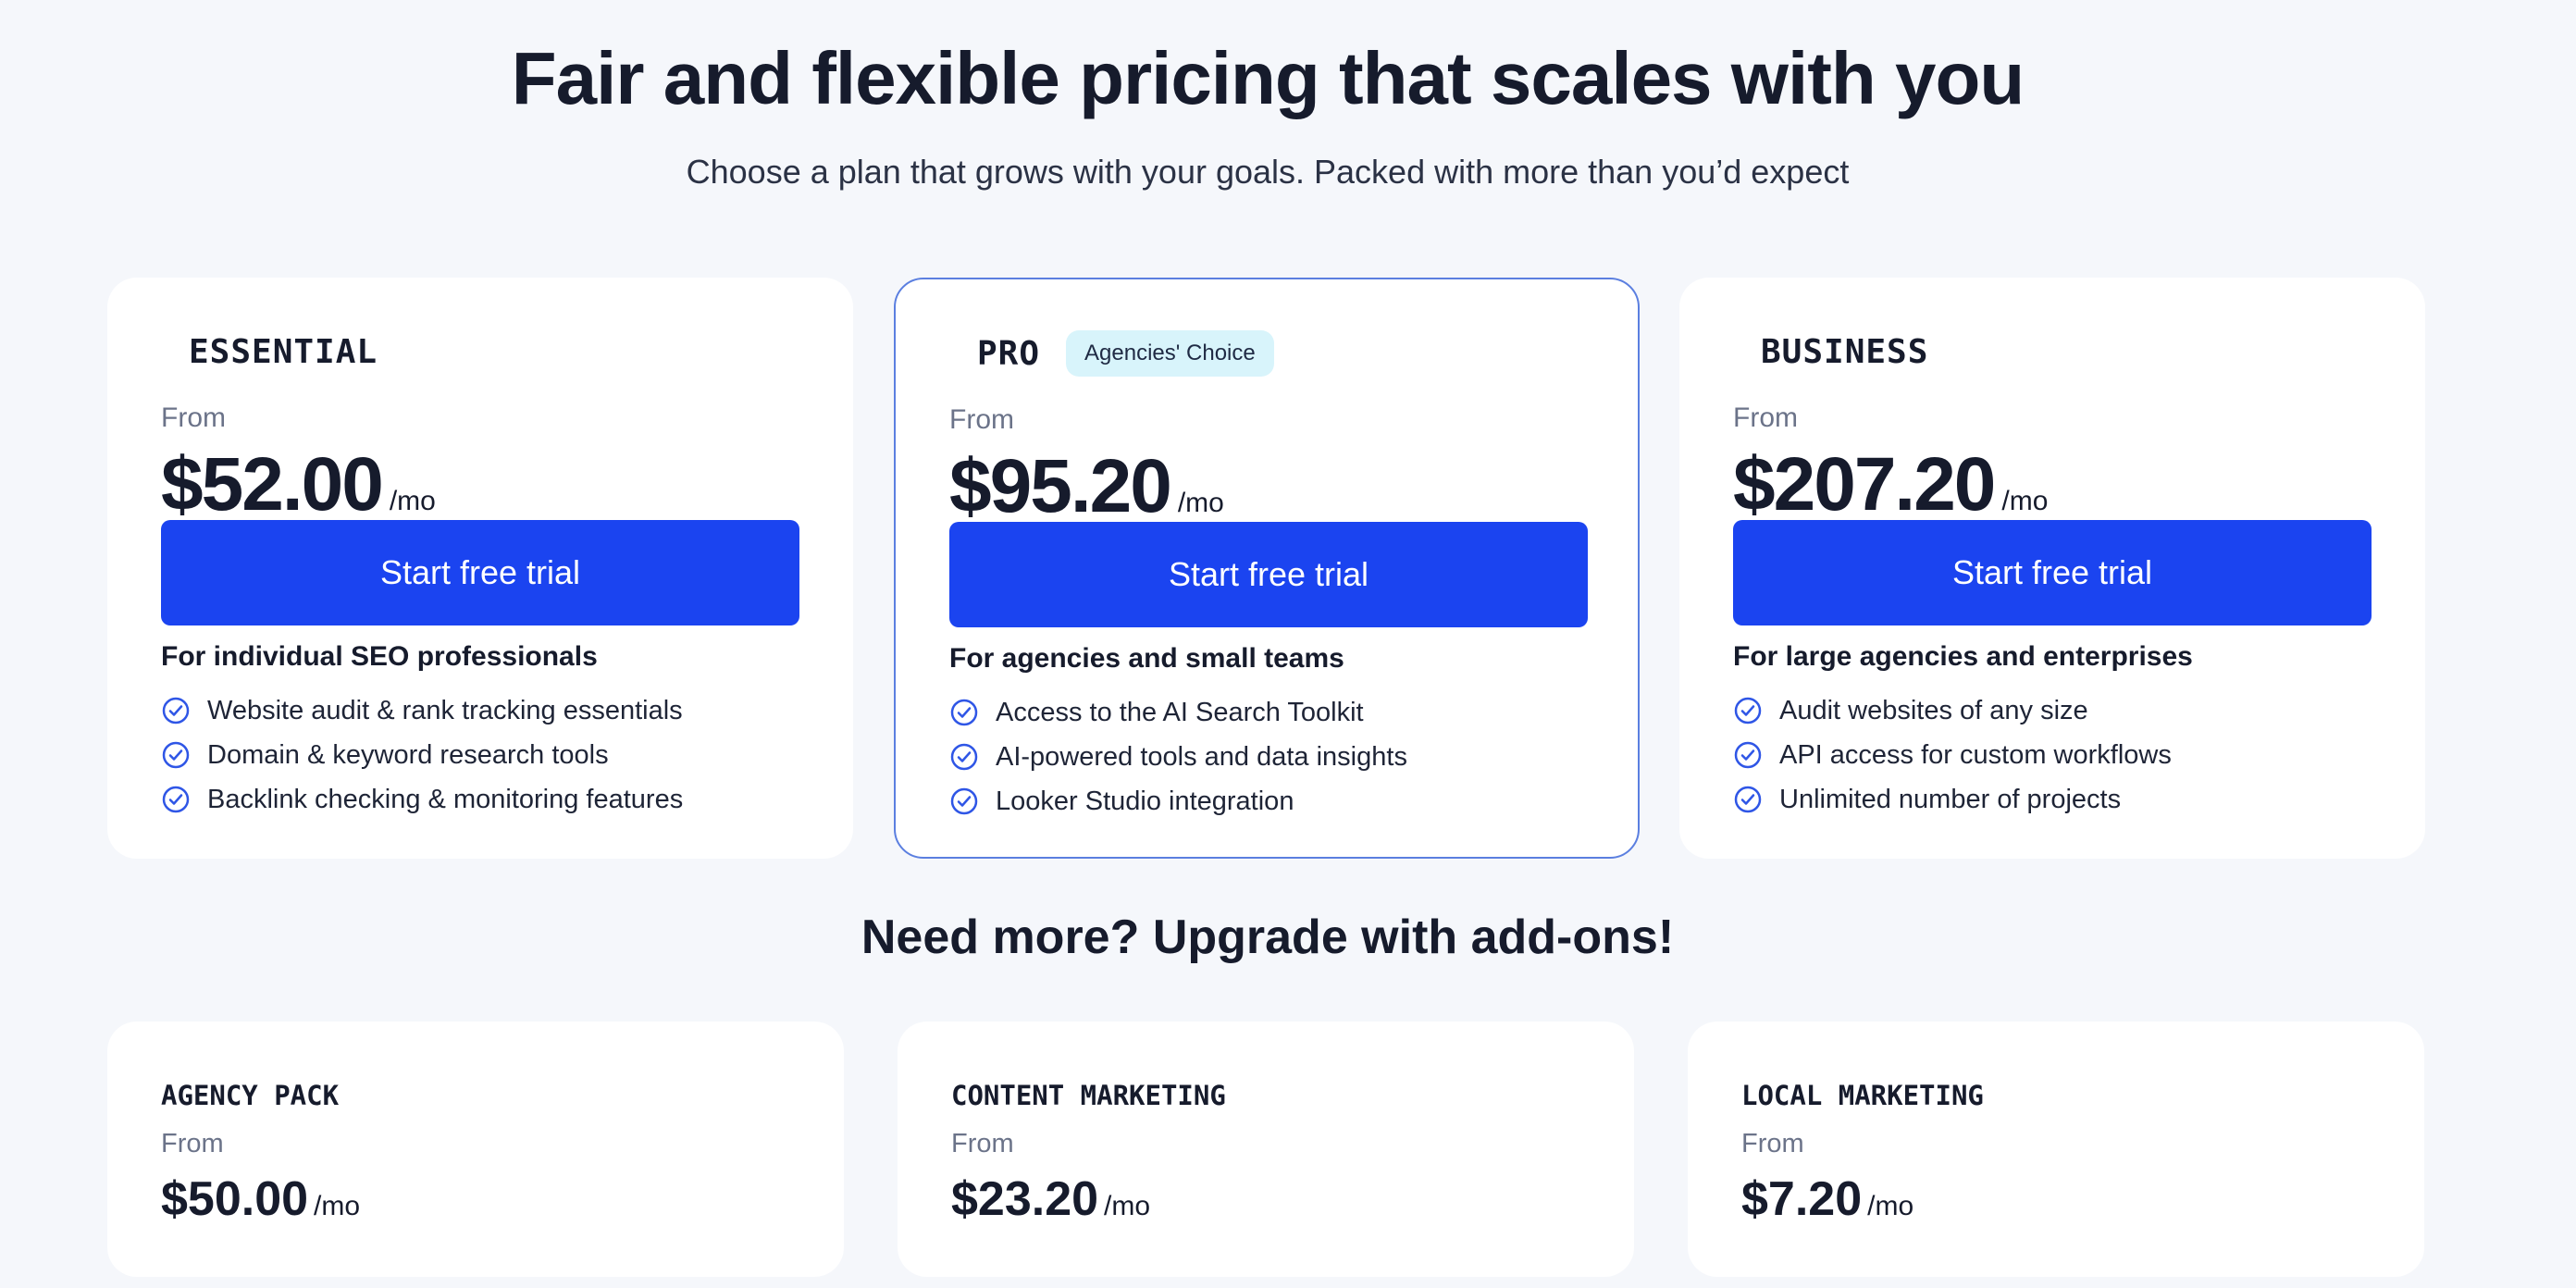  Describe the element at coordinates (273, 484) in the screenshot. I see `plan-price: $52.00` at that location.